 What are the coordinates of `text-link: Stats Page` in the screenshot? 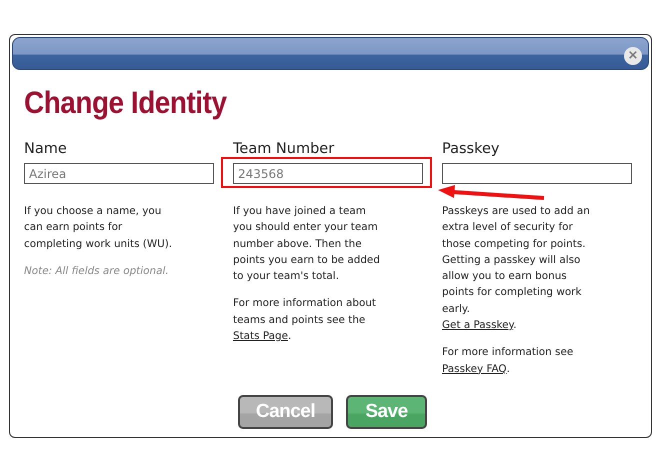 It's located at (260, 336).